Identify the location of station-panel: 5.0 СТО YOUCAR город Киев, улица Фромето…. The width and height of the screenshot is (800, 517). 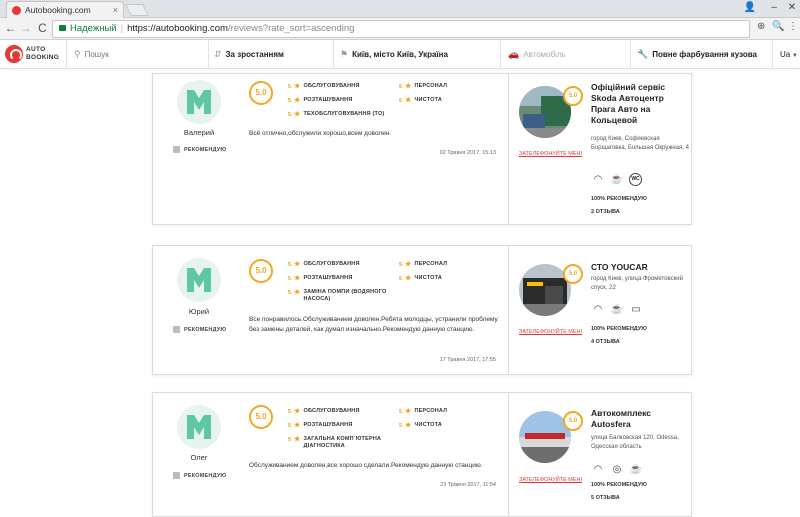
(600, 310).